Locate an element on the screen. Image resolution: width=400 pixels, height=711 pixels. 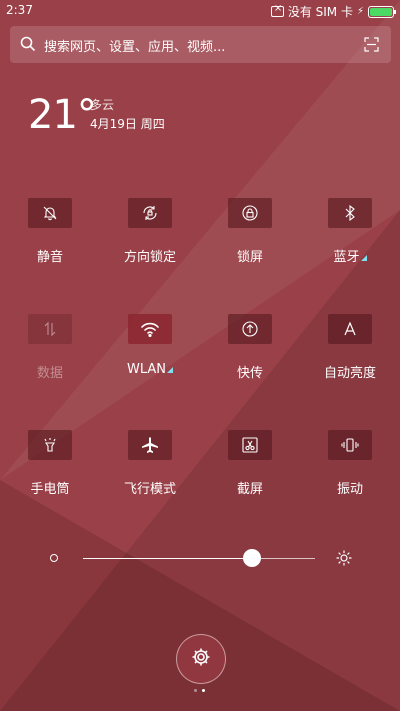
toggle-label: 飞行模式 is located at coordinates (149, 489).